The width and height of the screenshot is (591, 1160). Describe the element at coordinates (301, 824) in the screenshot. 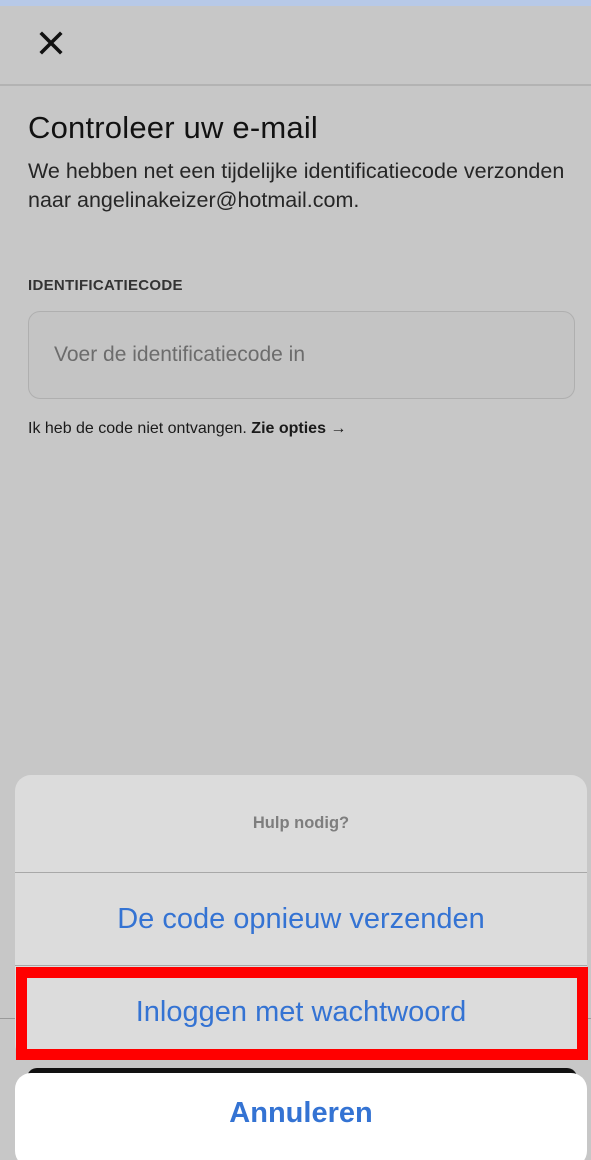

I see `action-sheet-title: Hulp nodig?` at that location.